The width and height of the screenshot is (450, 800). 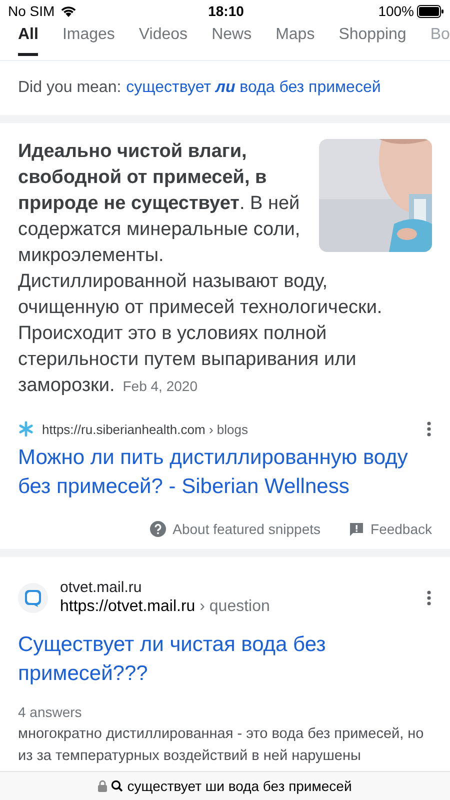 I want to click on result-title-link: Существует ли чистая вода без примесей???, so click(x=225, y=659).